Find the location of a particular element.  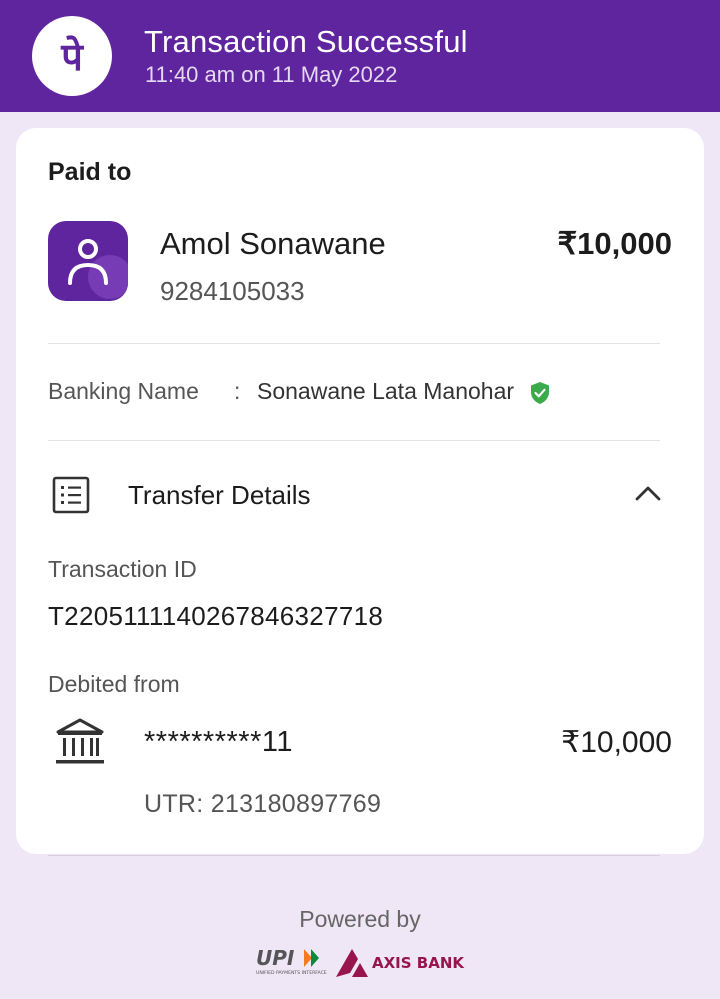

svg-text: पे is located at coordinates (72, 57).